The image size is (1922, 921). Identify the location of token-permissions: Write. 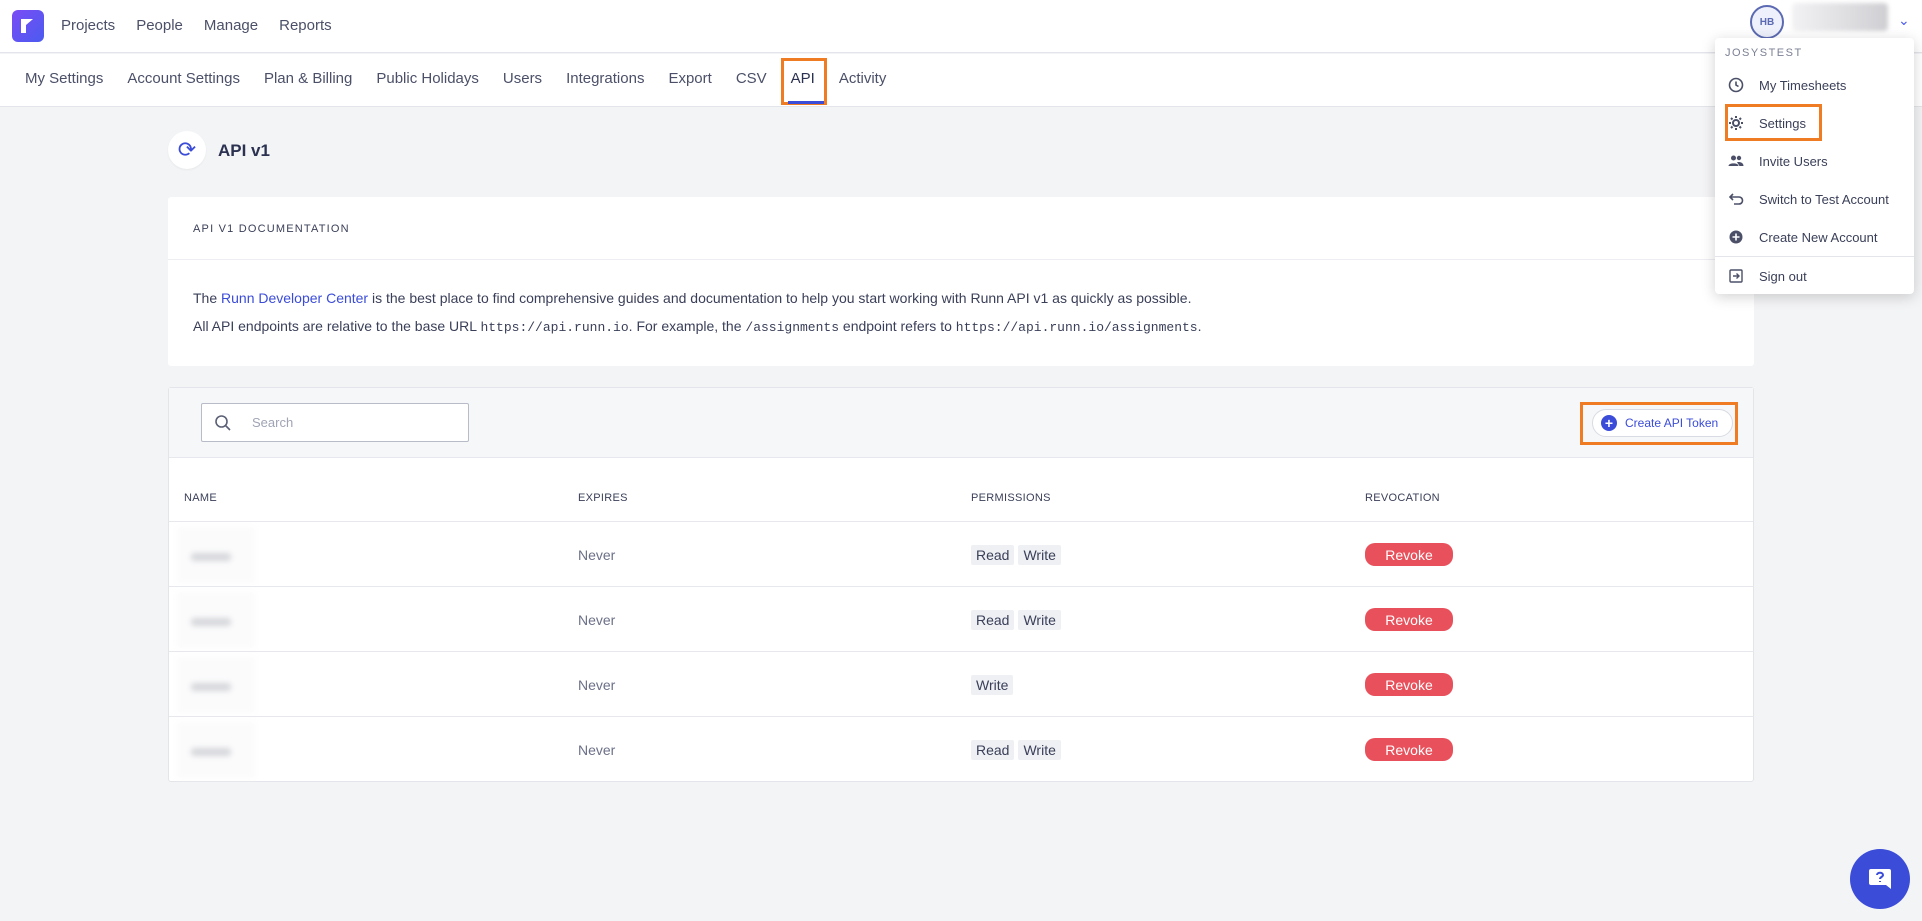
(994, 684).